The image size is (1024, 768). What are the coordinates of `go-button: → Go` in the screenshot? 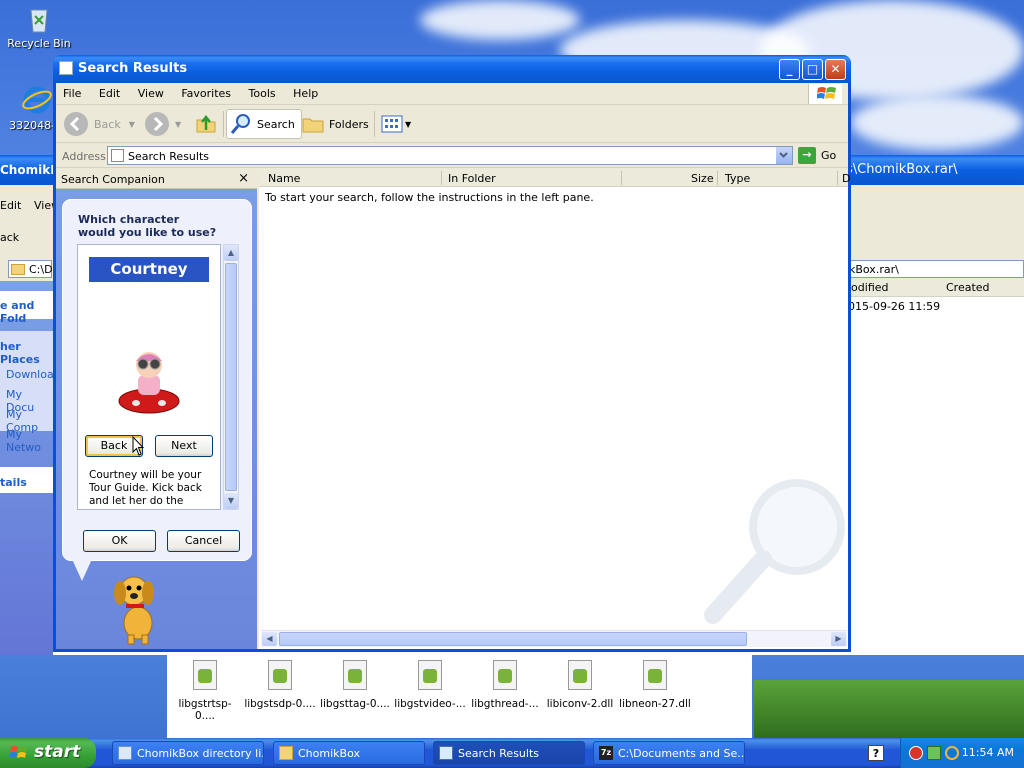 It's located at (817, 155).